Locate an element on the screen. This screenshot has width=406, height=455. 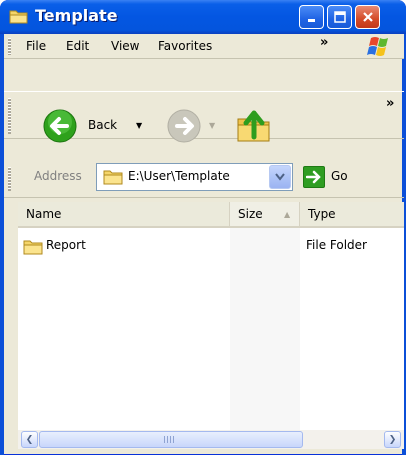
address-grip is located at coordinates (9, 179).